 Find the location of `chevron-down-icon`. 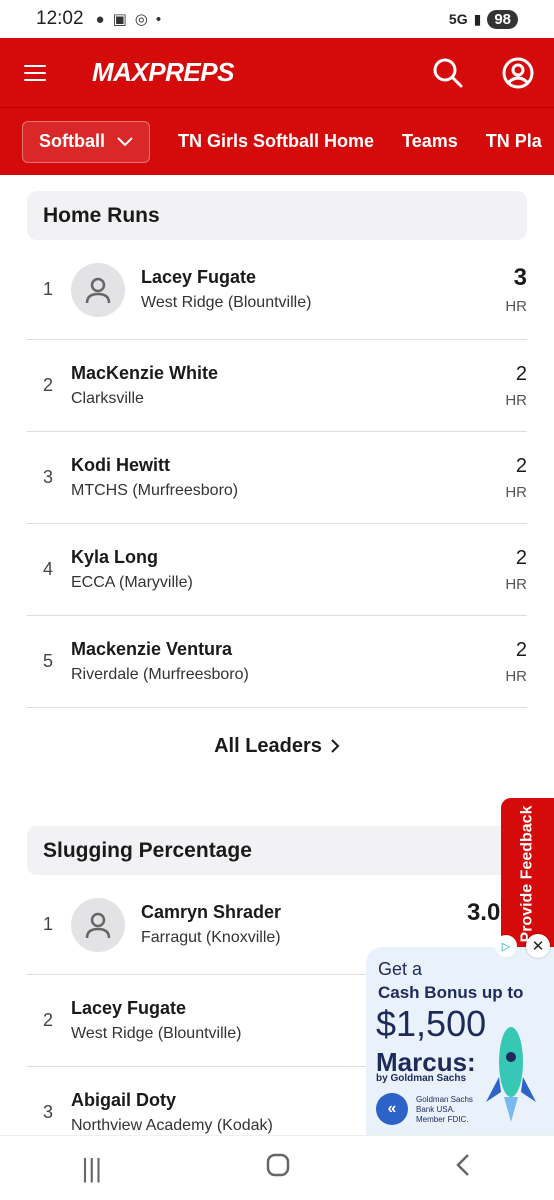

chevron-down-icon is located at coordinates (125, 141).